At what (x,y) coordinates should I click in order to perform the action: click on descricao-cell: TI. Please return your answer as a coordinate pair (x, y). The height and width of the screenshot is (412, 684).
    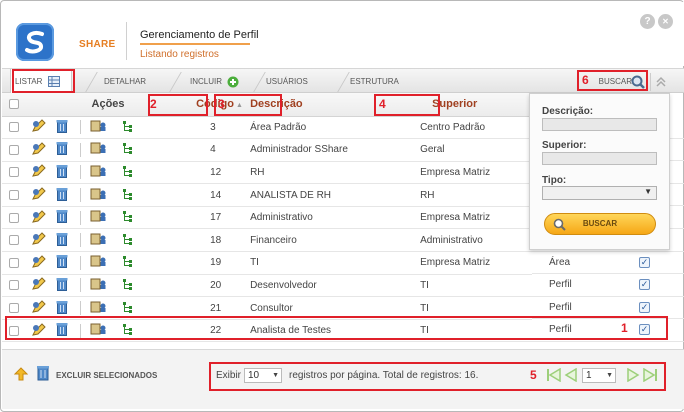
    Looking at the image, I should click on (330, 263).